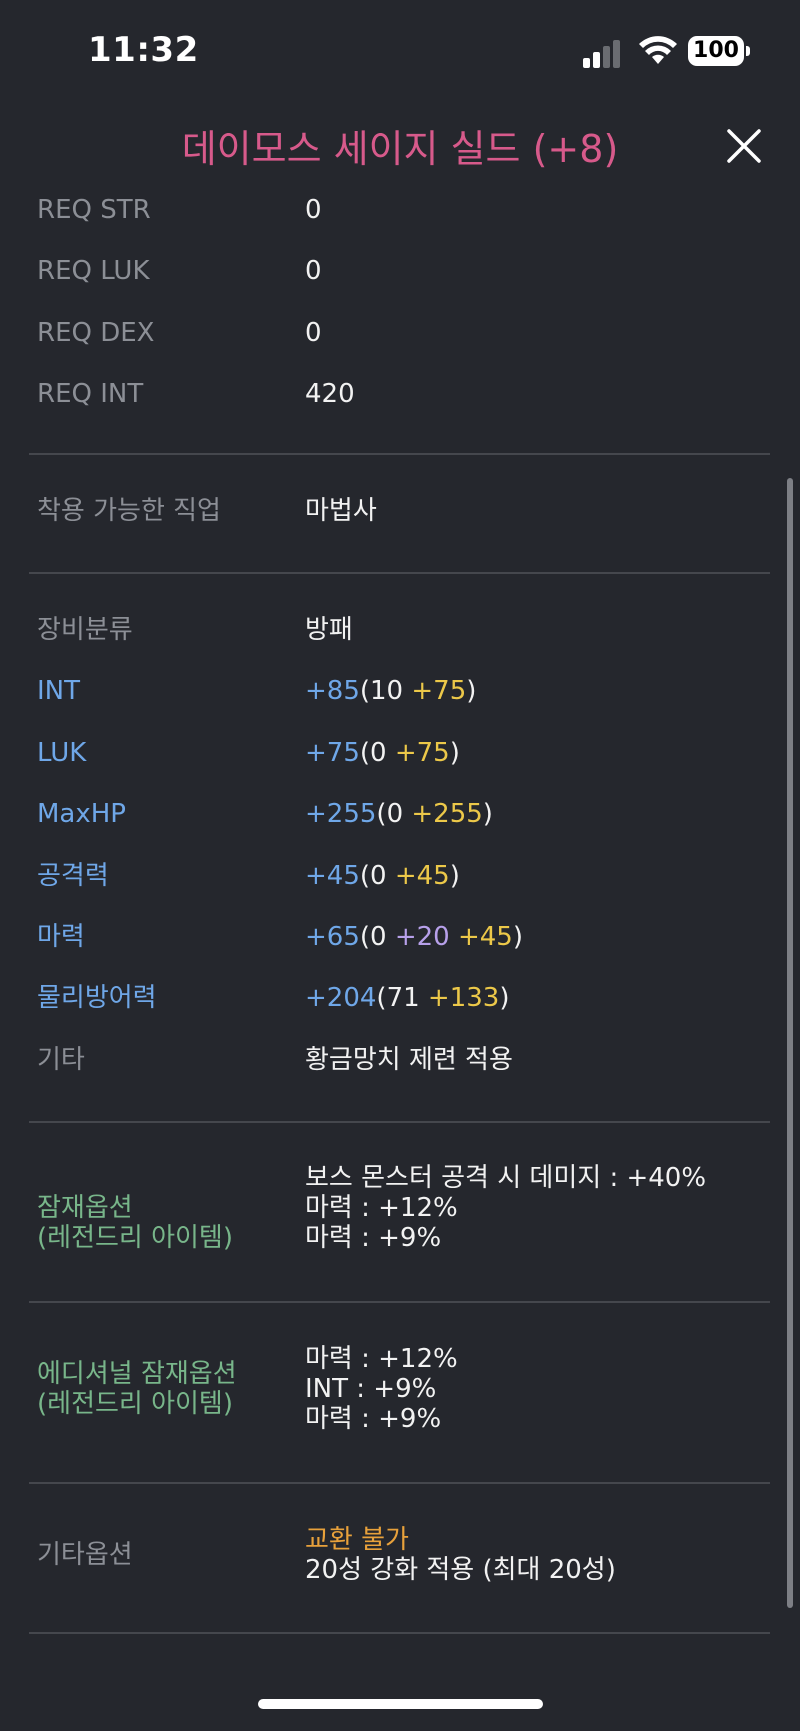 The height and width of the screenshot is (1731, 800). Describe the element at coordinates (371, 1389) in the screenshot. I see `additional-potential-line: INT : +9%` at that location.